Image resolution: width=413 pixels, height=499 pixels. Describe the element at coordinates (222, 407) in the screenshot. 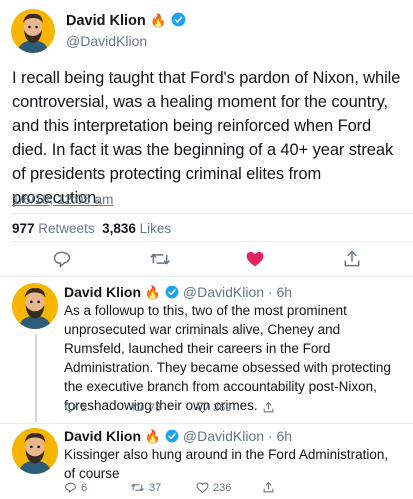

I see `like-count: 369` at that location.